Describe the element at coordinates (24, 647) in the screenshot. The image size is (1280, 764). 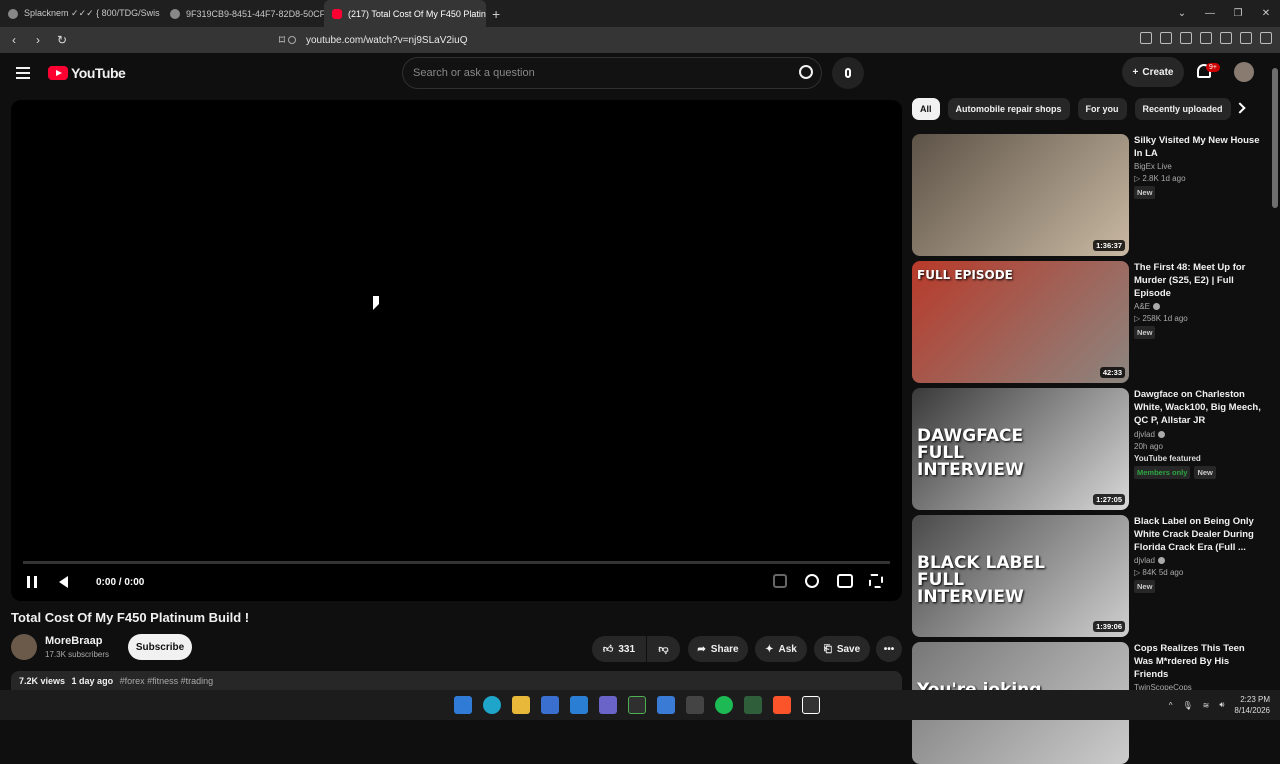
I see `channel-avatar` at that location.